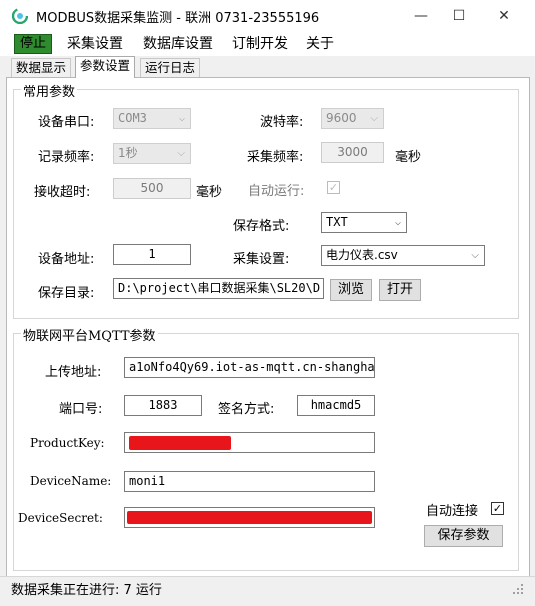 This screenshot has width=535, height=606. I want to click on collect-freq-label: 采集频率:, so click(275, 157).